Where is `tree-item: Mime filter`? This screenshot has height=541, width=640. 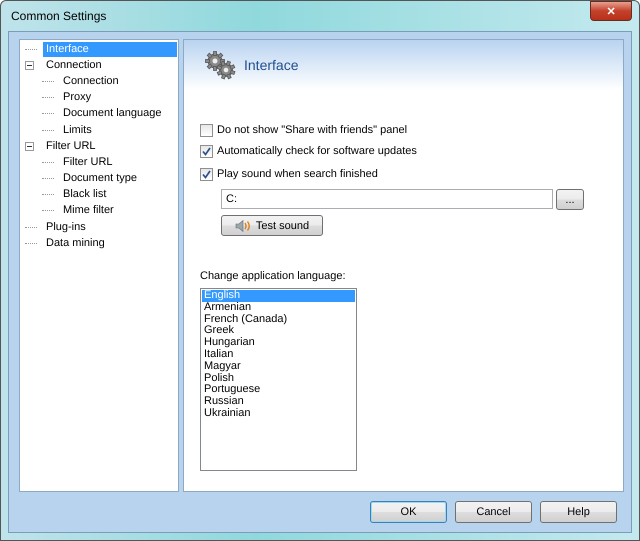
tree-item: Mime filter is located at coordinates (88, 210).